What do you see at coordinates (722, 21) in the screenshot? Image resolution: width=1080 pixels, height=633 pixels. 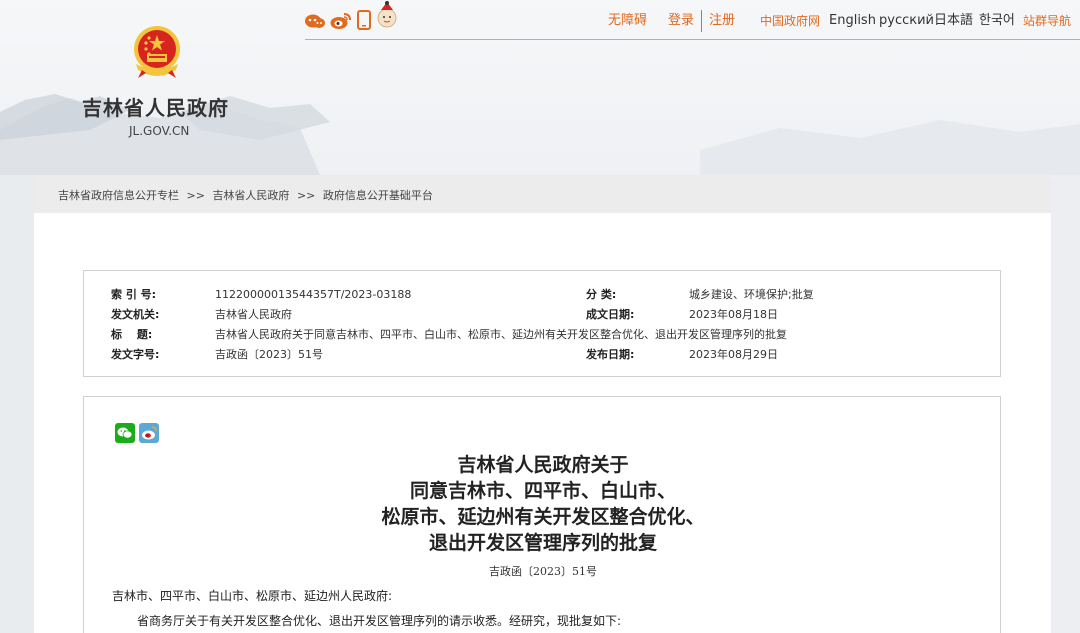 I see `register-link: 注册` at bounding box center [722, 21].